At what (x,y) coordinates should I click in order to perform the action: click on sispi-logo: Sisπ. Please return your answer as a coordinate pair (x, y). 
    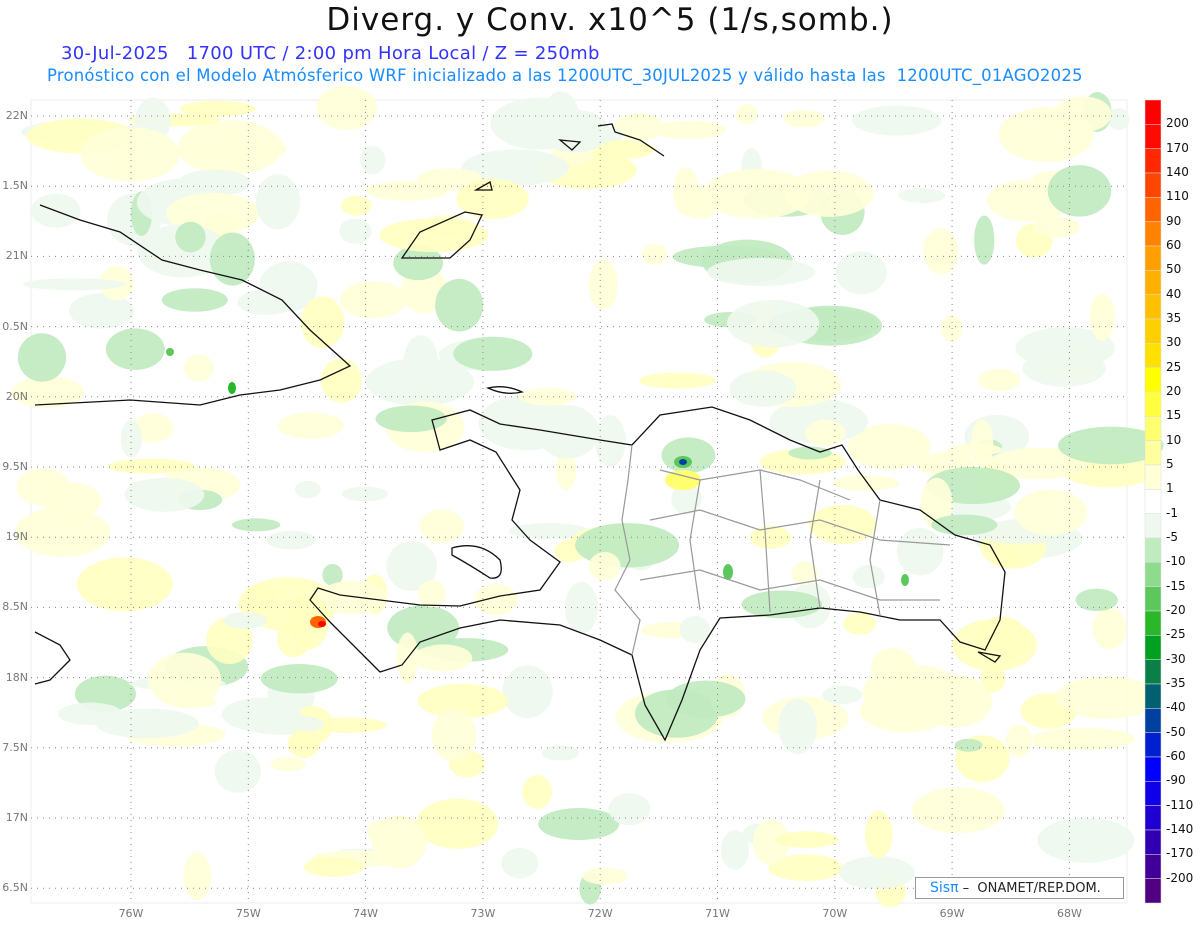
    Looking at the image, I should click on (944, 888).